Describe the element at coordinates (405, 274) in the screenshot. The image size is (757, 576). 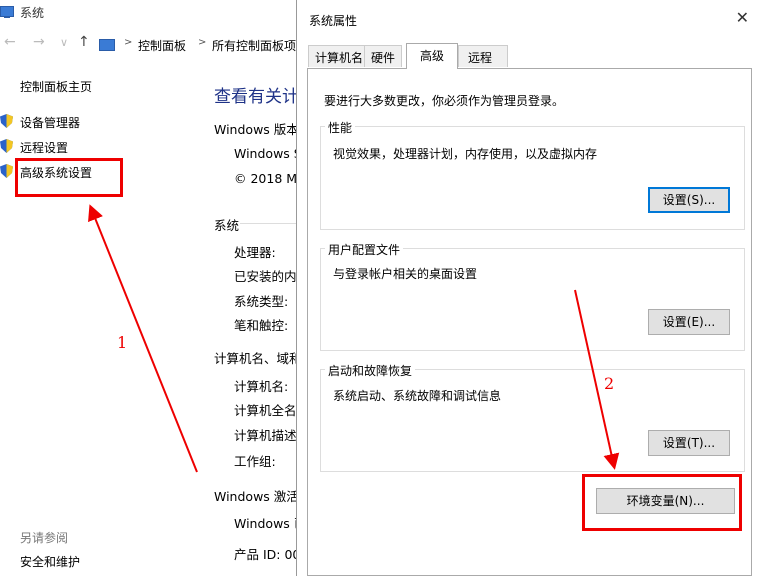
I see `group-description: 与登录帐户相关的桌面设置` at that location.